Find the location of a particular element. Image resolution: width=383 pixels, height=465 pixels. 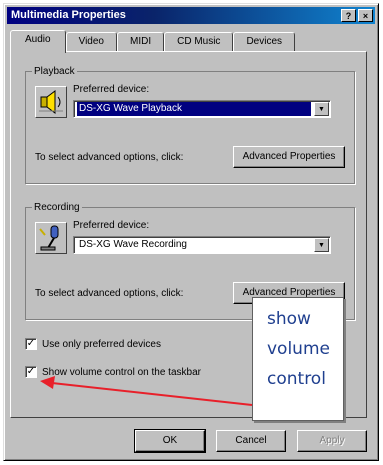

cancel-button: Cancel is located at coordinates (251, 441).